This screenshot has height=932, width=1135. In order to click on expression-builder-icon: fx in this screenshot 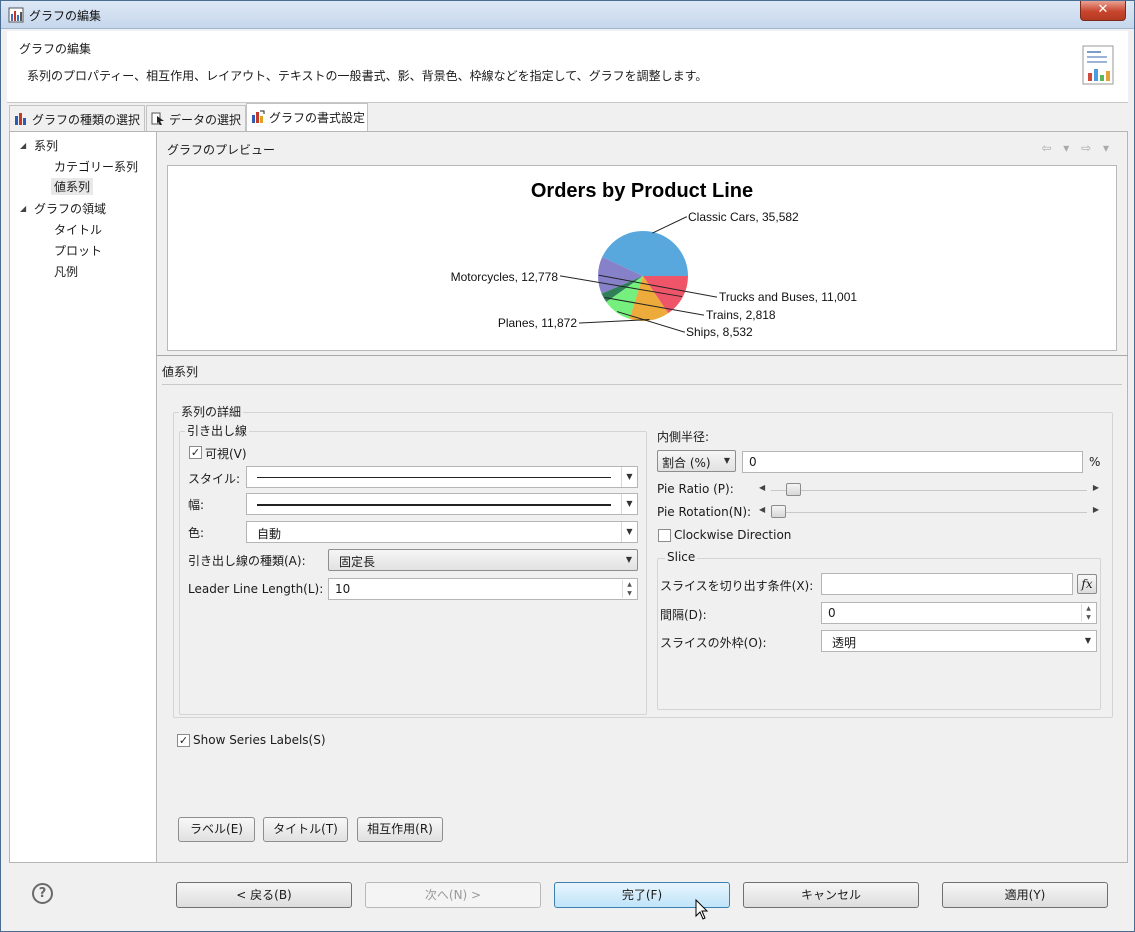, I will do `click(1087, 584)`.